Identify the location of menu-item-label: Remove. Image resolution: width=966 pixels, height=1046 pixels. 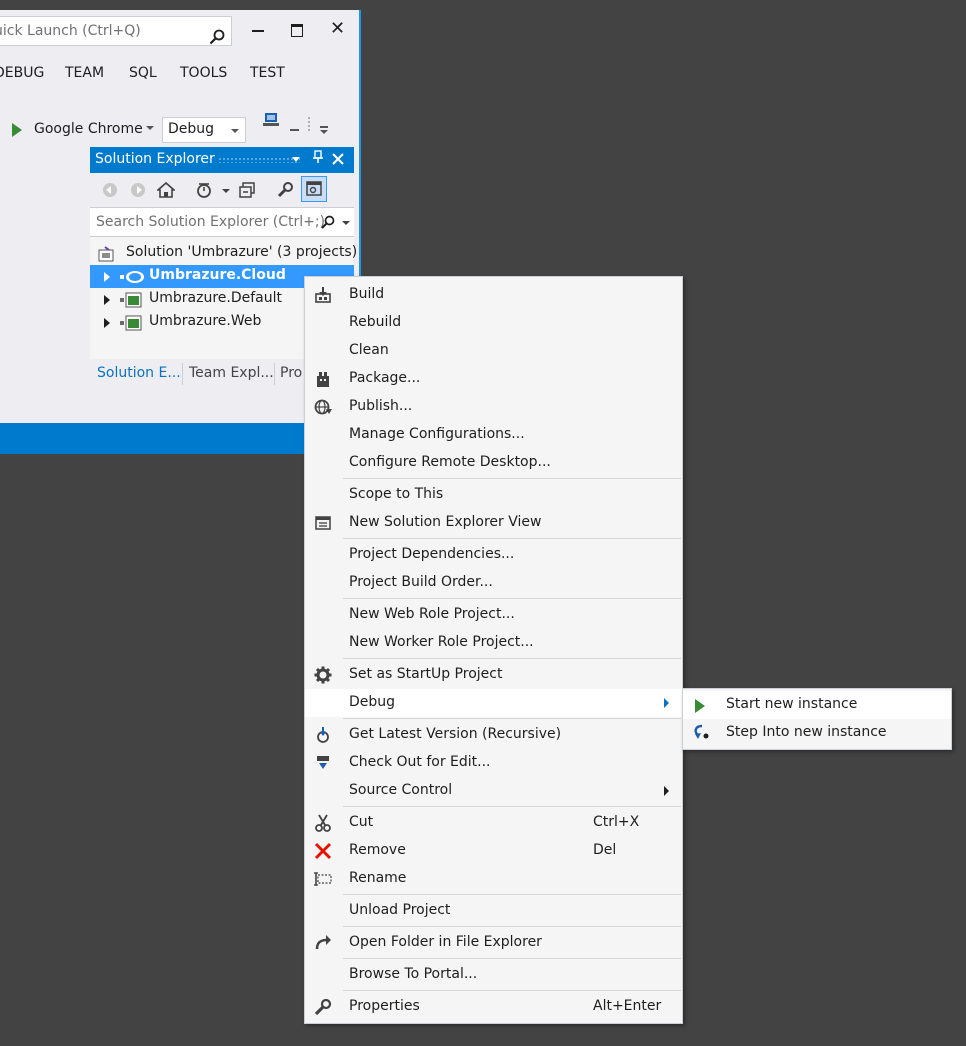
(377, 850).